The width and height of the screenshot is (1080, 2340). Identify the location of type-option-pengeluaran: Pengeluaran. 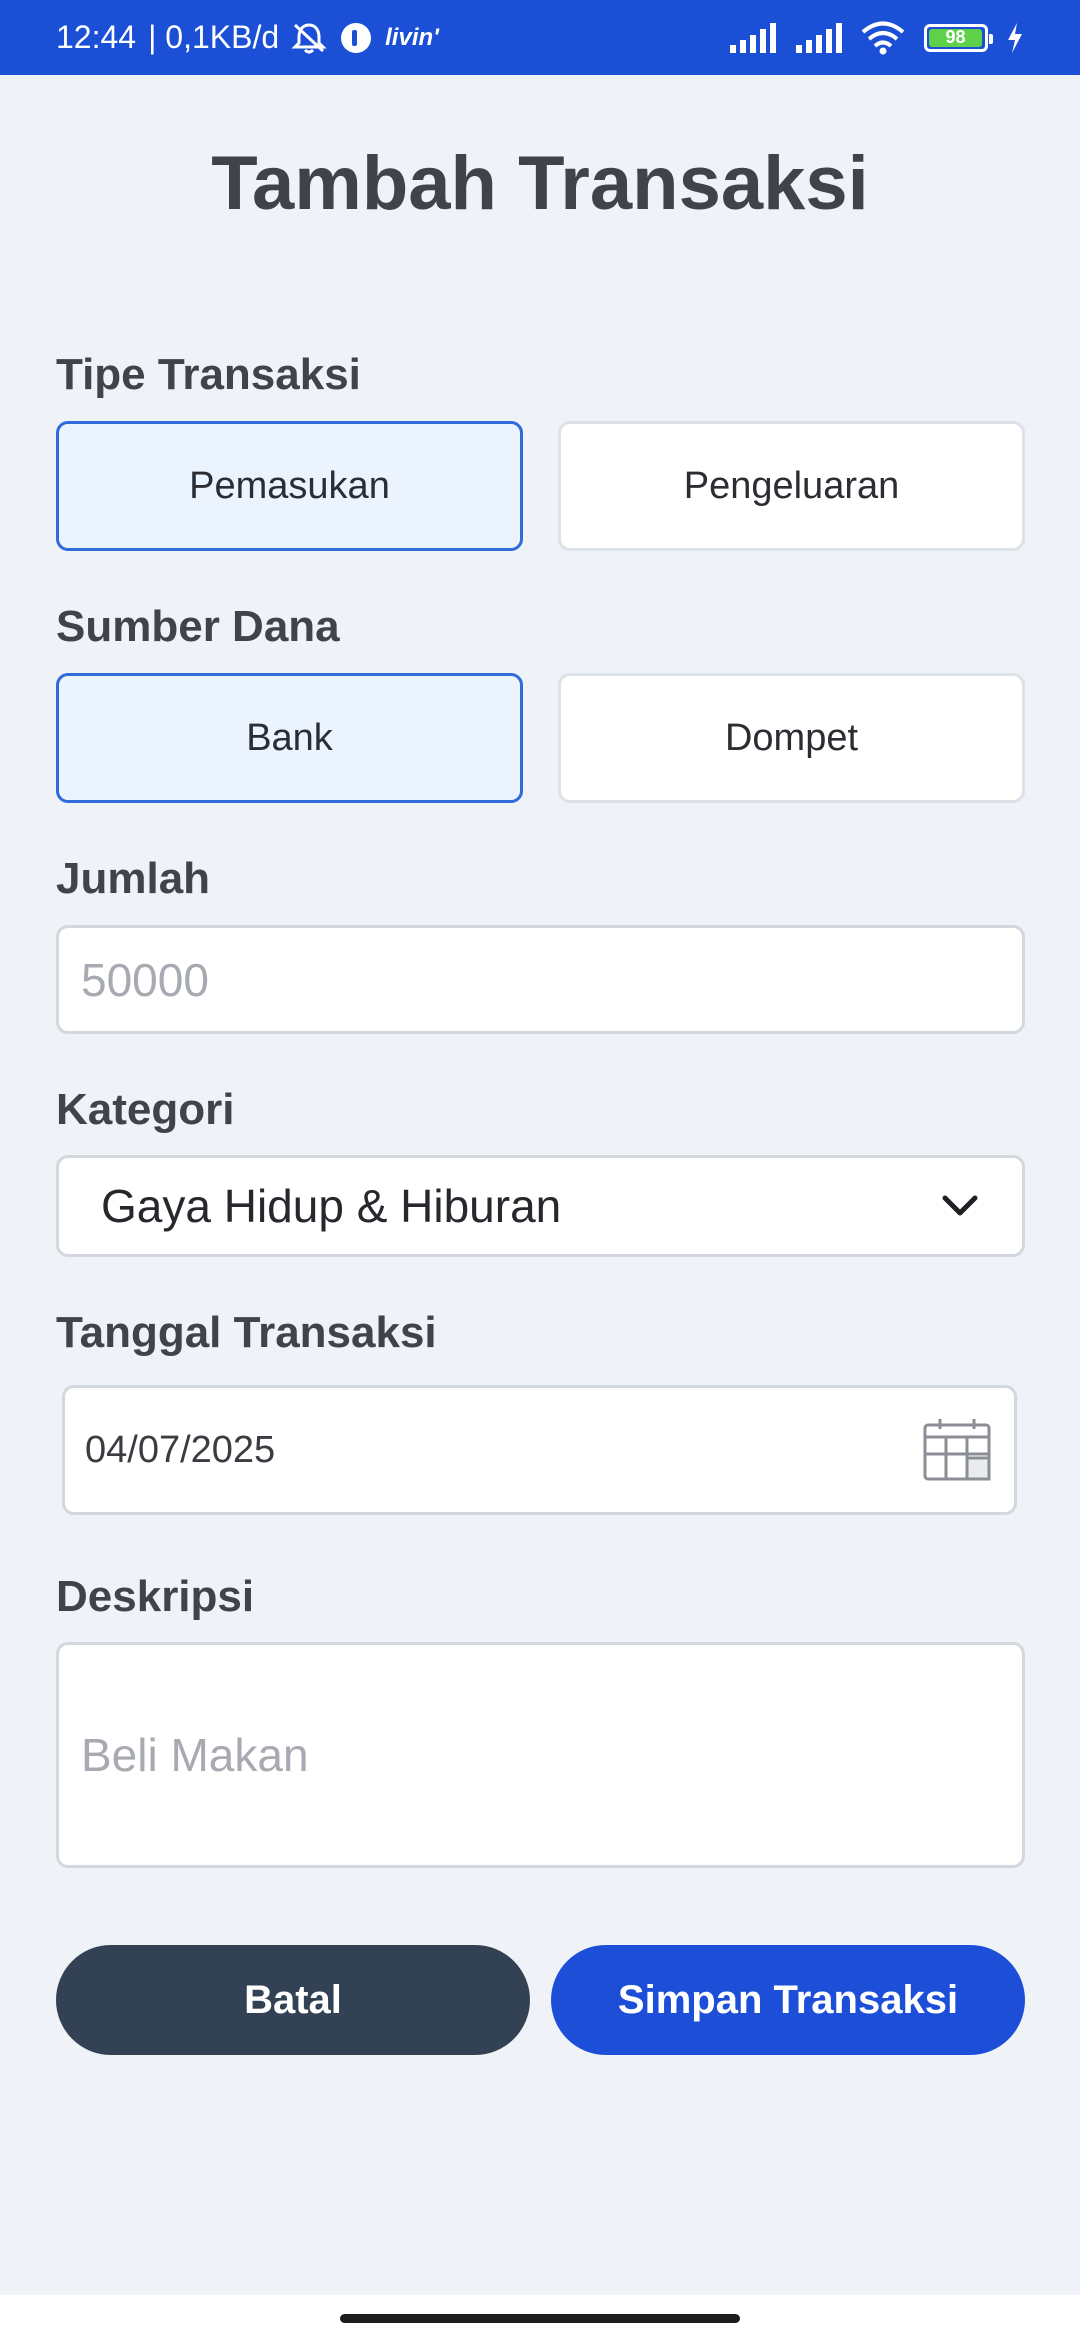
(791, 486).